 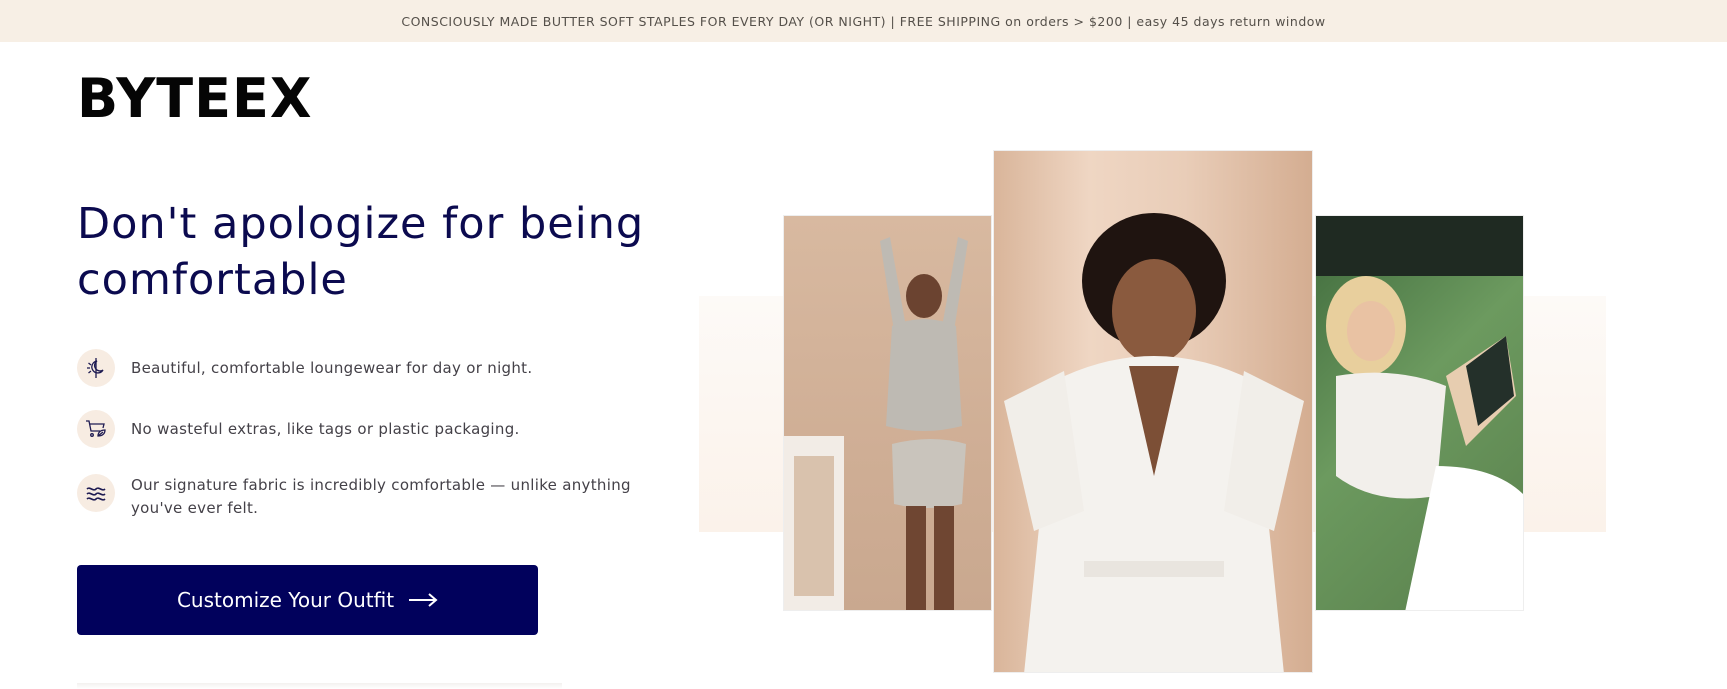 I want to click on brand-logo: BYTEEX, so click(x=195, y=99).